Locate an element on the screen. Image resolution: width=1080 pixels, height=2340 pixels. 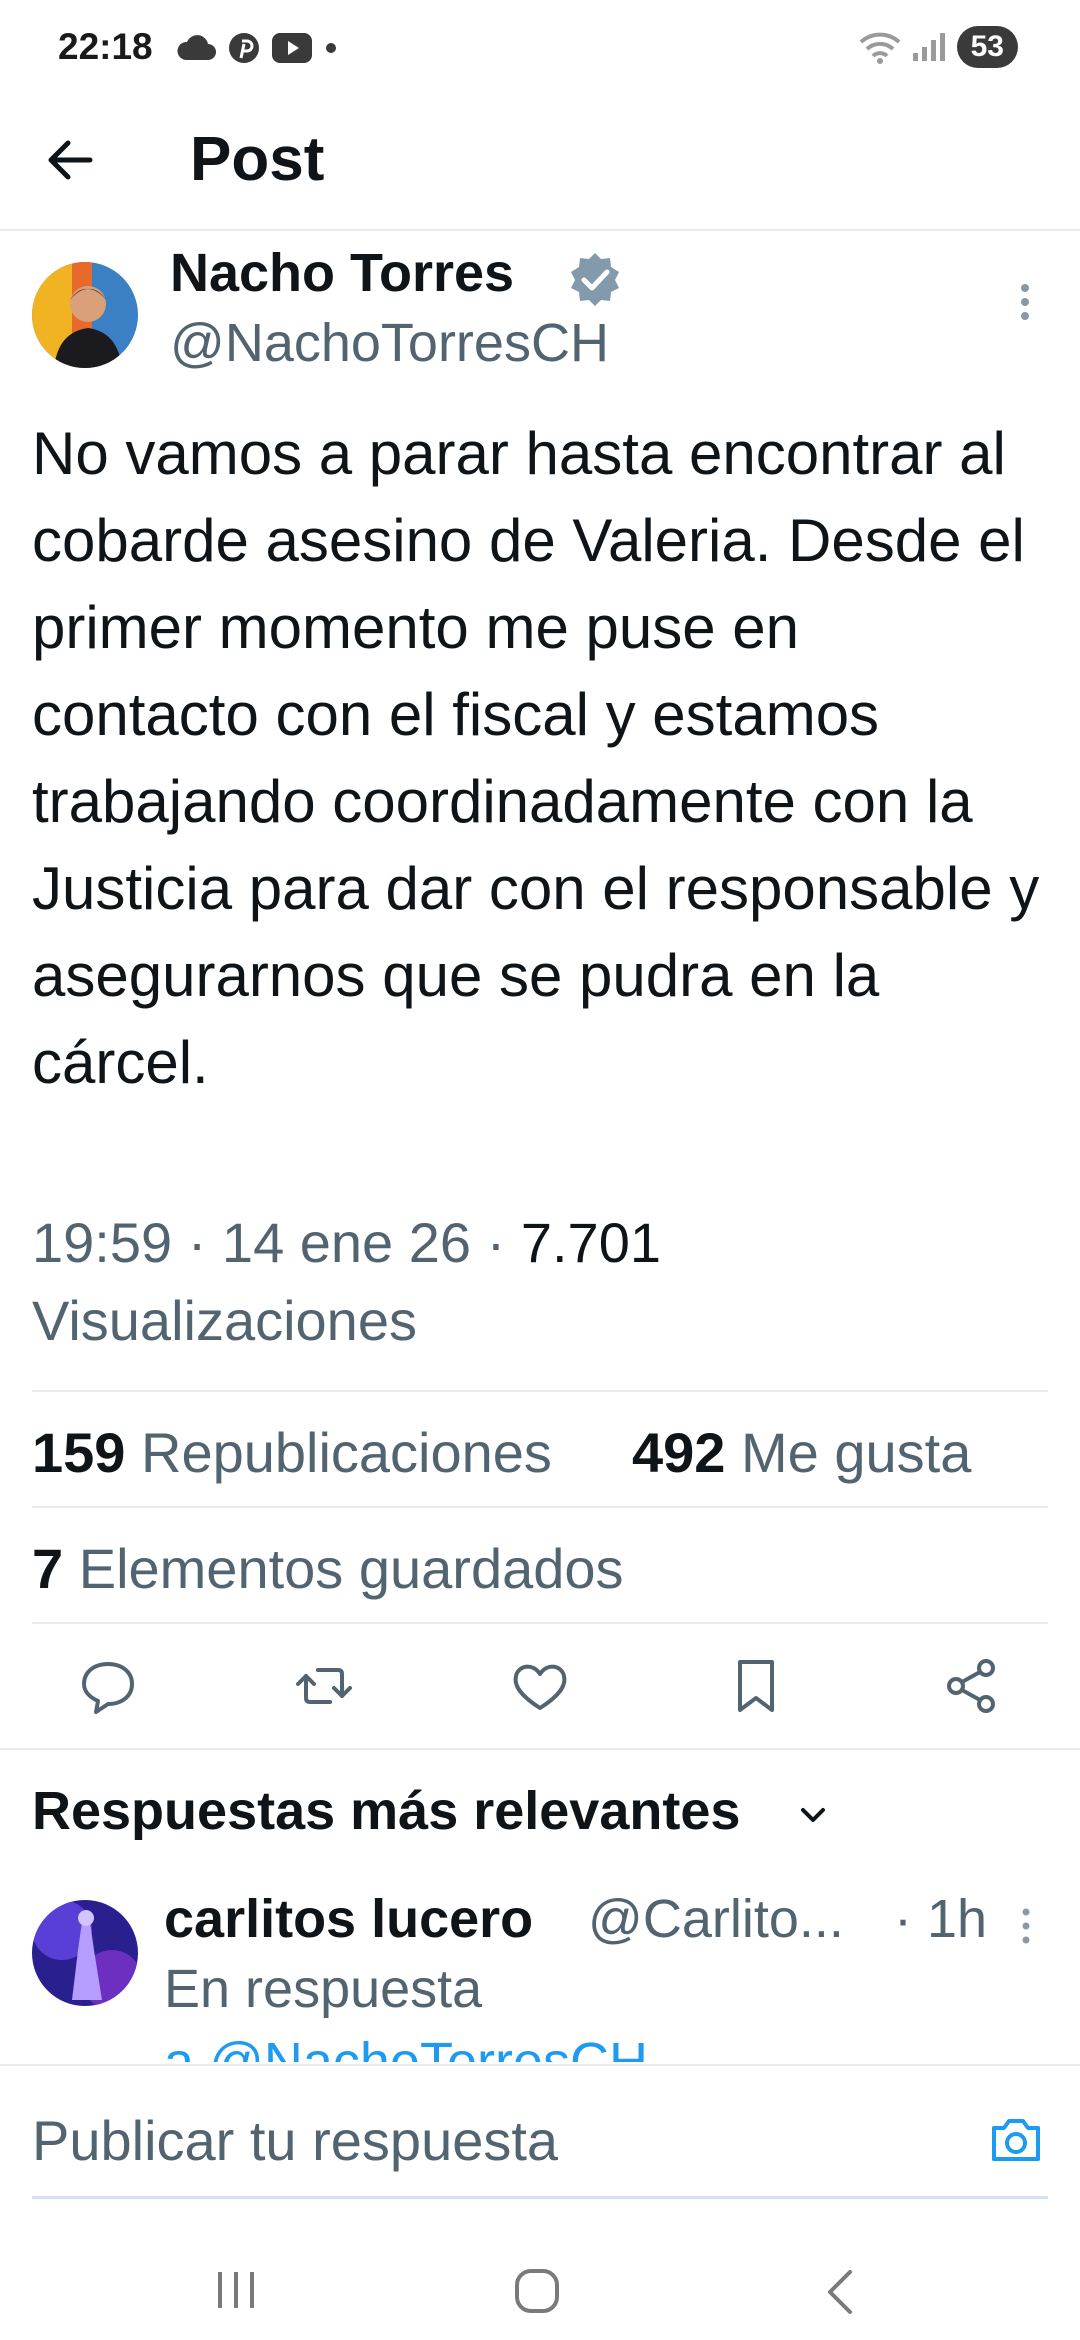
system-nav-bar is located at coordinates (540, 2282).